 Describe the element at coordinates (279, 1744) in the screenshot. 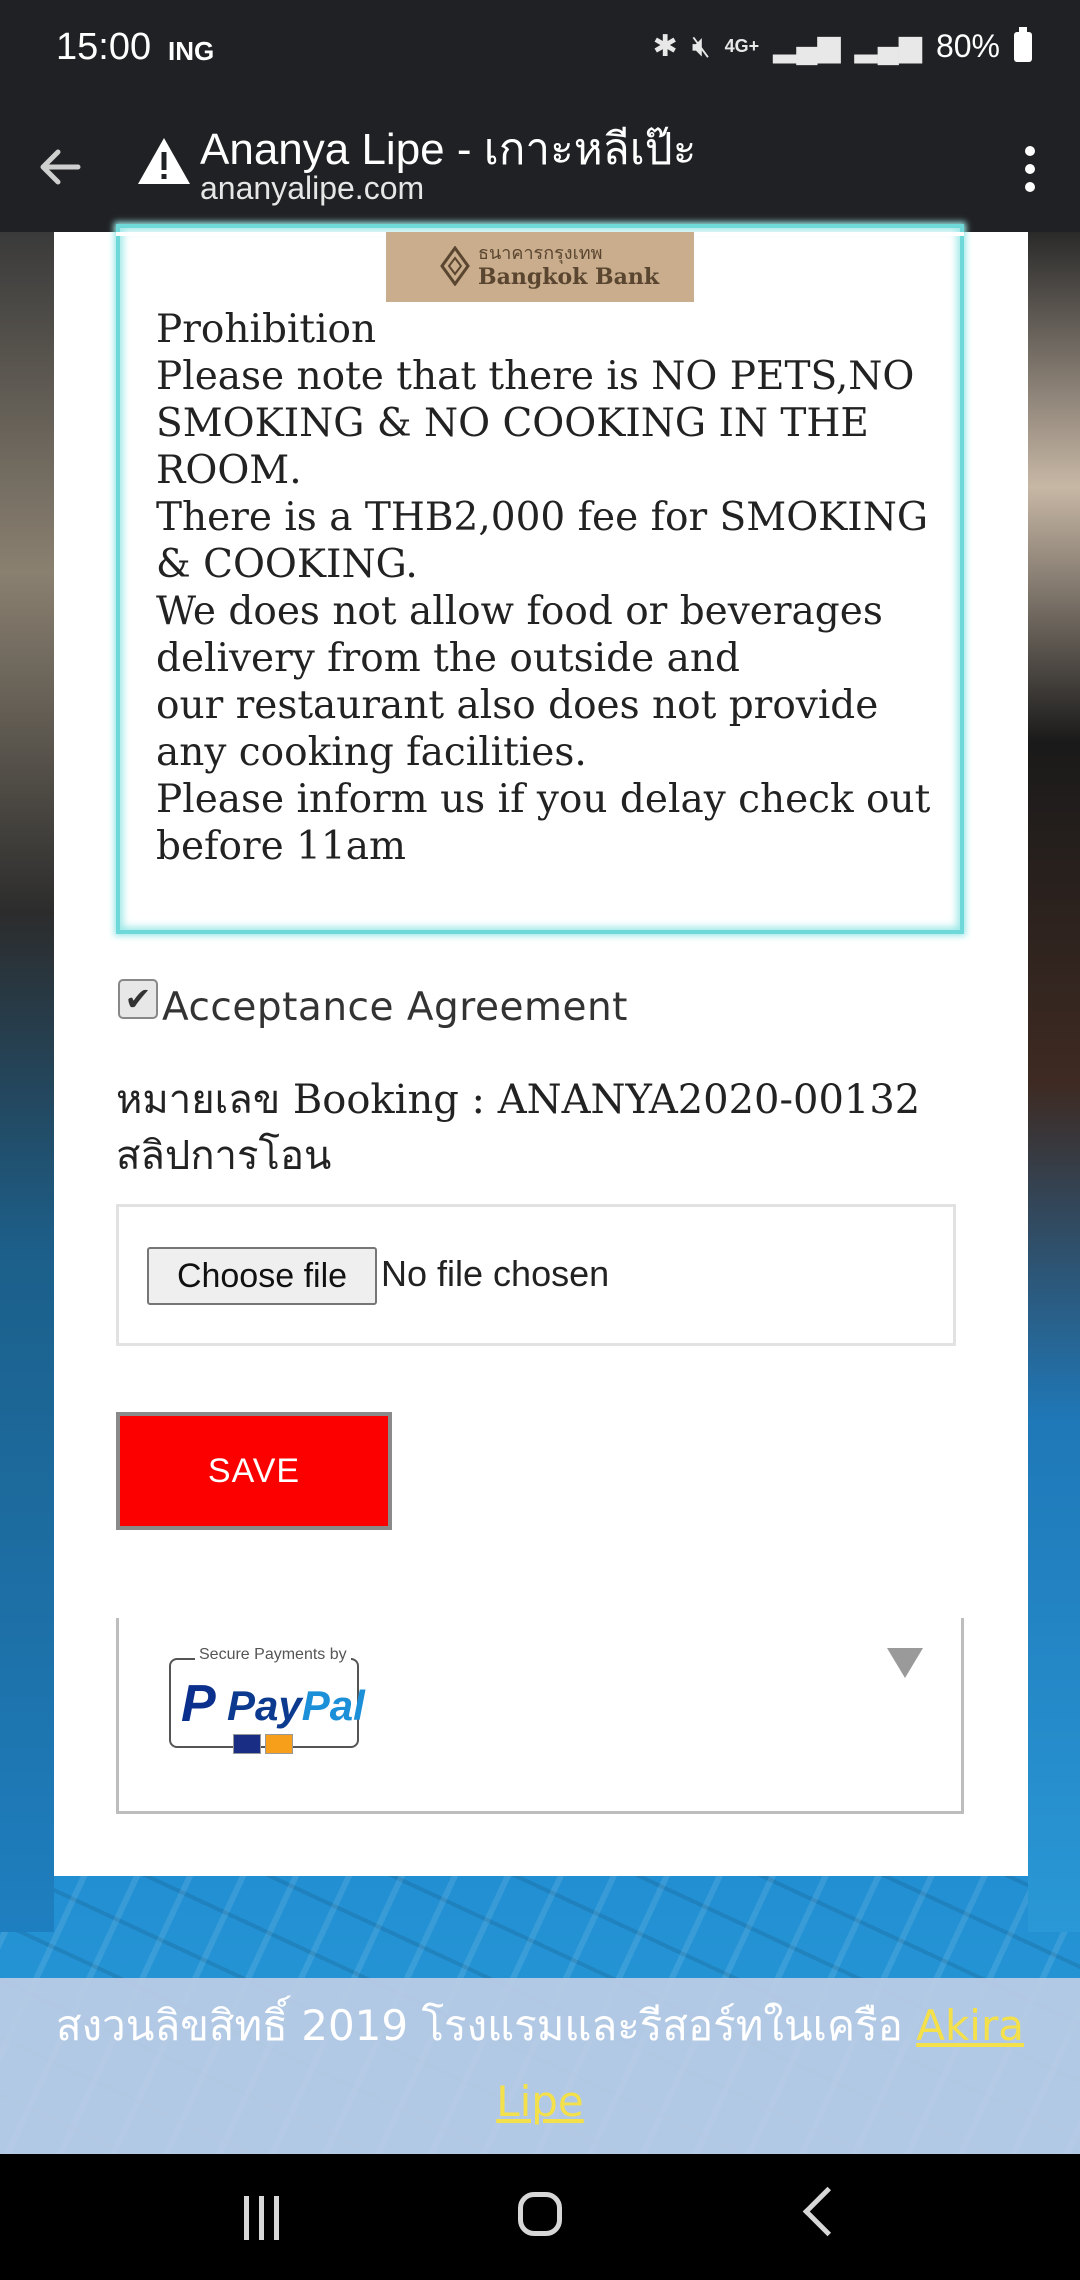

I see `mastercard-icon` at that location.